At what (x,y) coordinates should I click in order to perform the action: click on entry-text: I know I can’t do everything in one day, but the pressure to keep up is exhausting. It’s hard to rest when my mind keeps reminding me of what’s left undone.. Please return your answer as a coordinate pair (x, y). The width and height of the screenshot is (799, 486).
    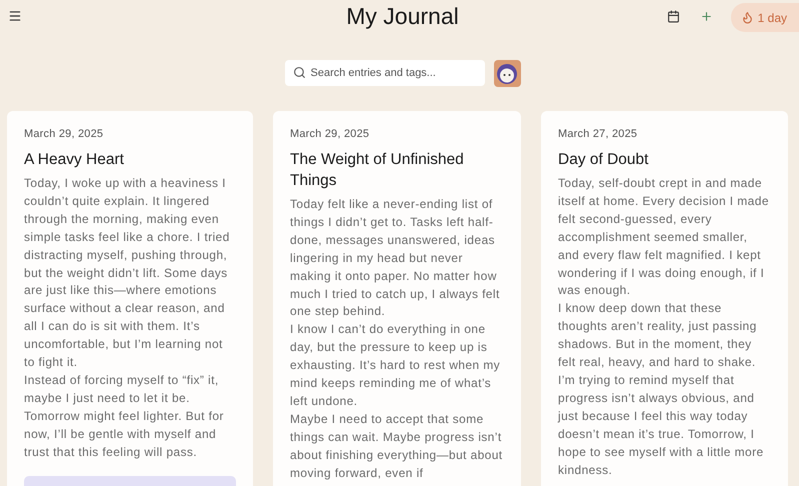
    Looking at the image, I should click on (396, 365).